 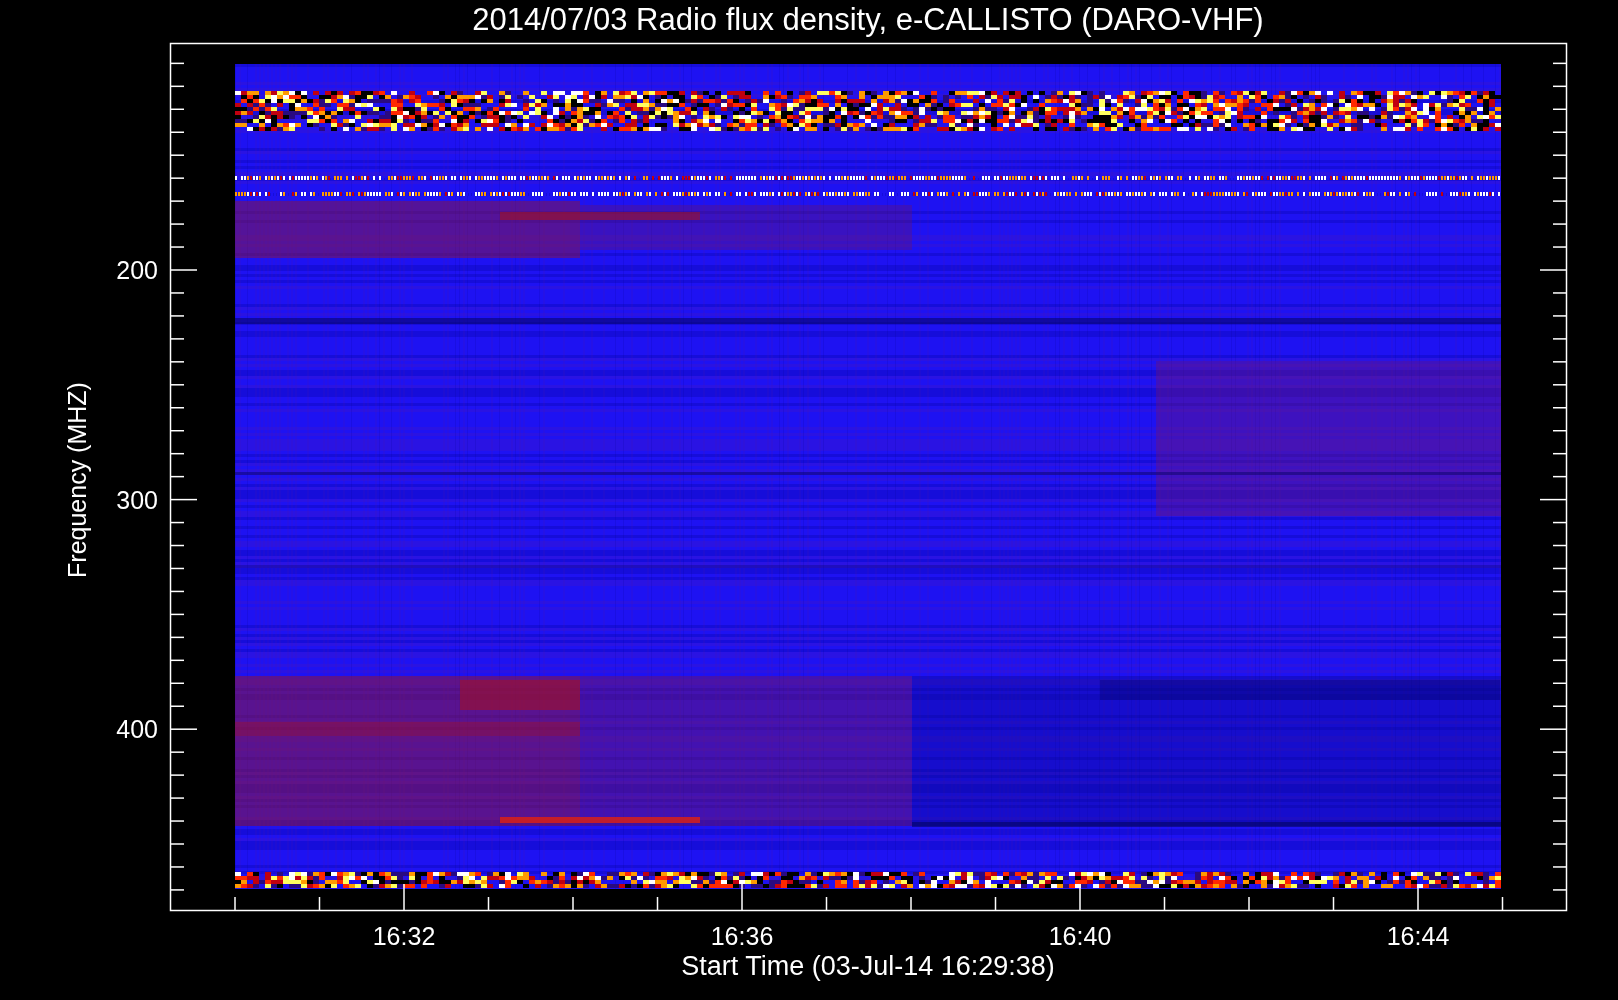 What do you see at coordinates (868, 966) in the screenshot?
I see `axis-label: Start Time (03-Jul-14 16:29:38)` at bounding box center [868, 966].